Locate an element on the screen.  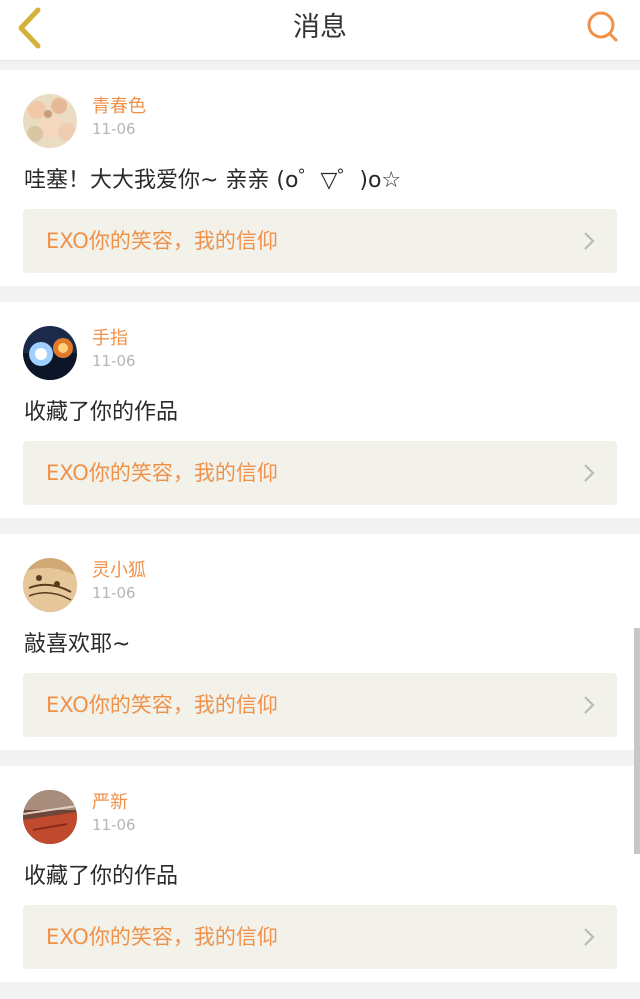
chevron-left-icon is located at coordinates (29, 28).